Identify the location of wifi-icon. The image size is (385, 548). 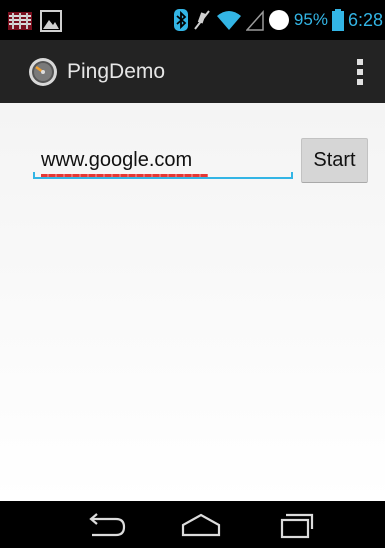
(228, 20).